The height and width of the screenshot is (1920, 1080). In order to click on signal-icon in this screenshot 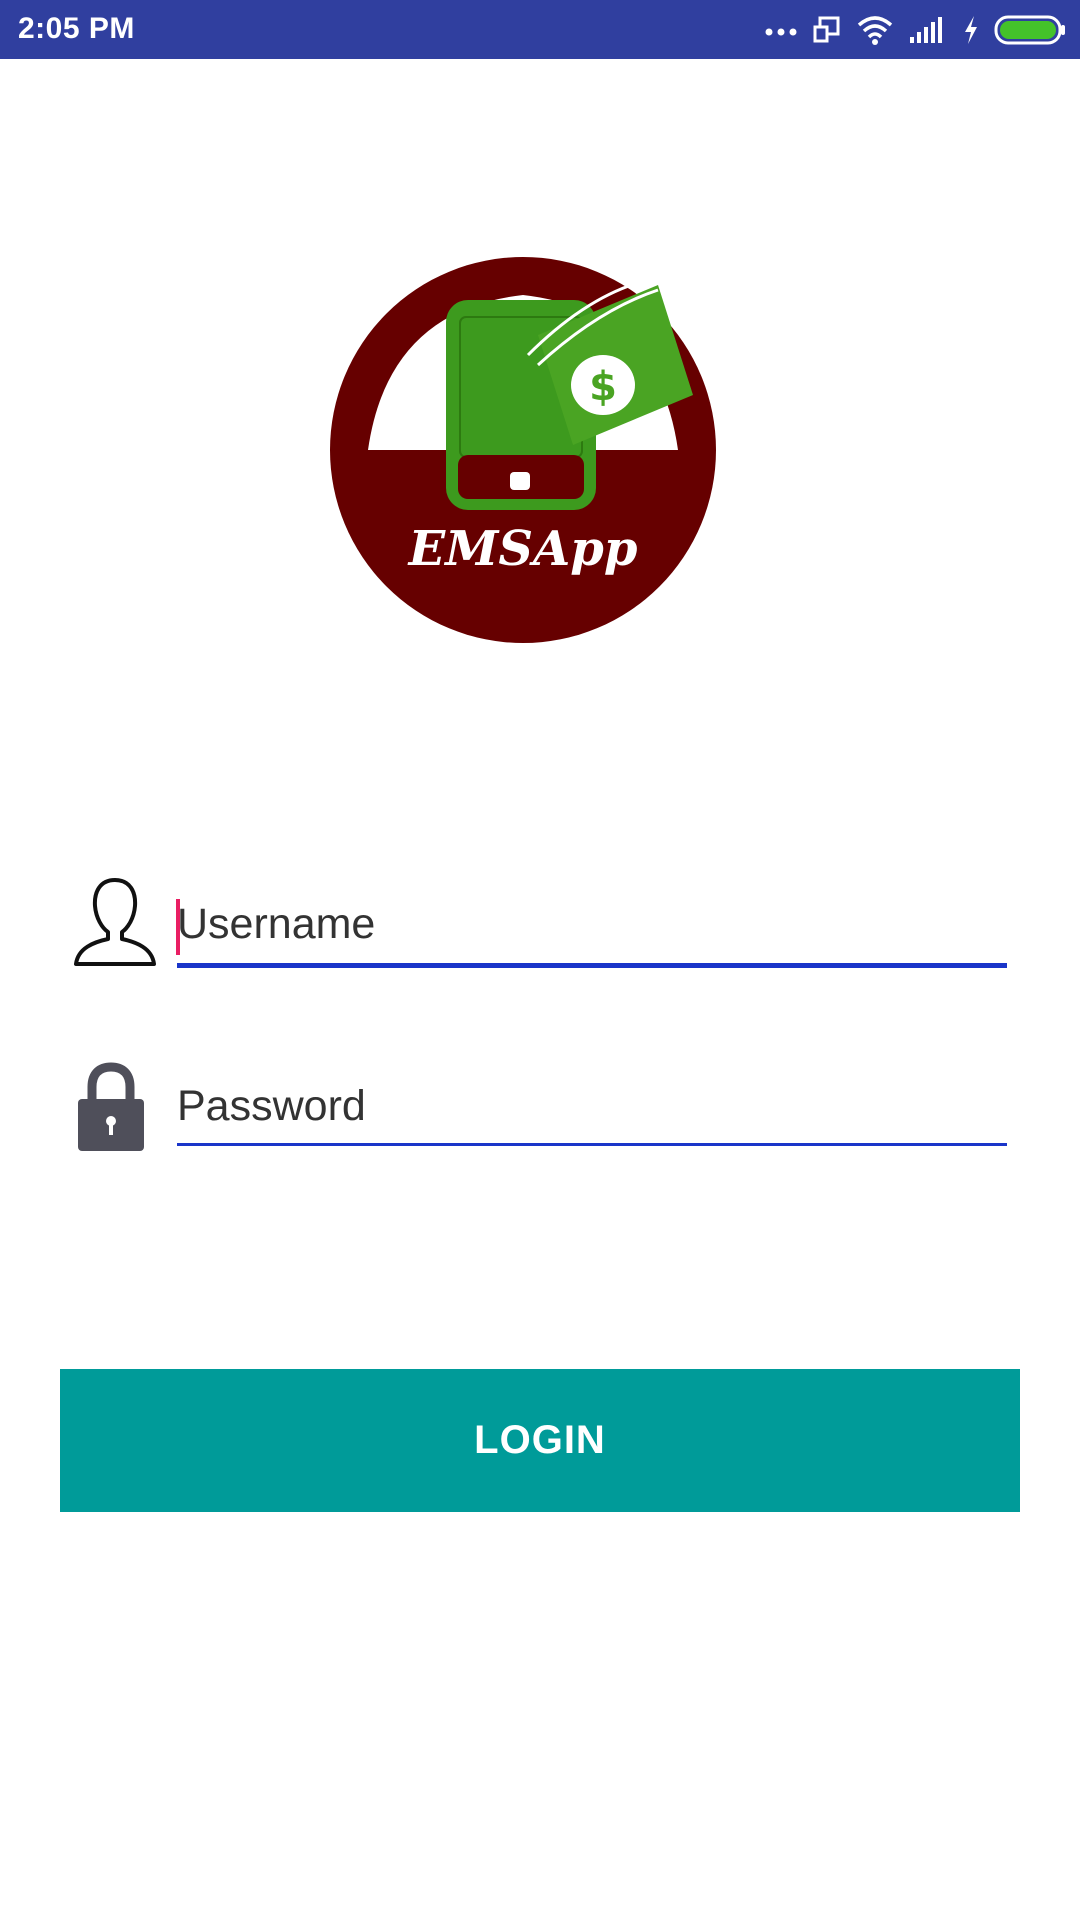, I will do `click(928, 30)`.